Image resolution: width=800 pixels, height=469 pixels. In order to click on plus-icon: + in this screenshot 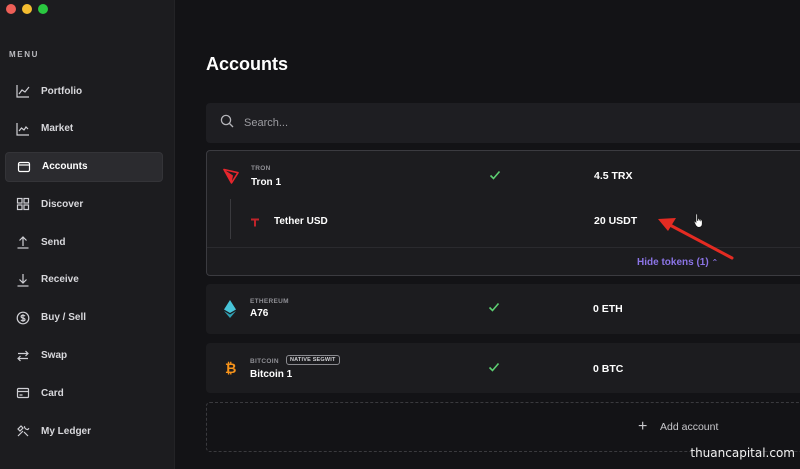, I will do `click(643, 426)`.